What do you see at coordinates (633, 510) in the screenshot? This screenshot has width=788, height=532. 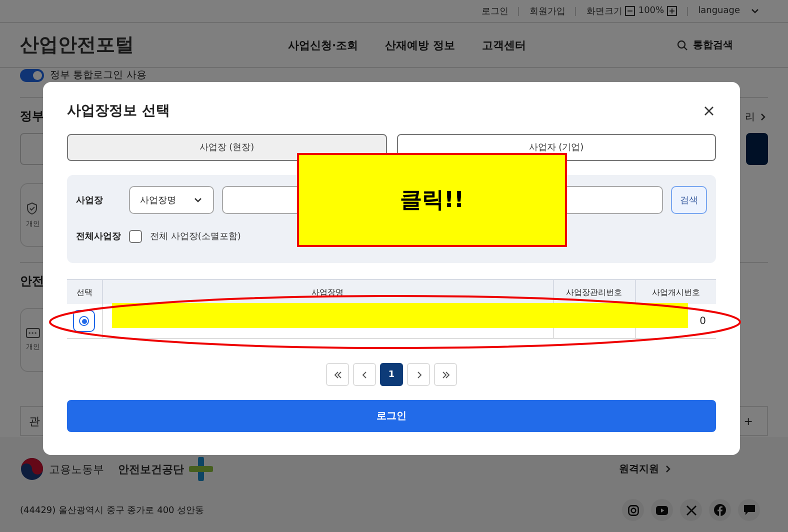 I see `instagram-icon` at bounding box center [633, 510].